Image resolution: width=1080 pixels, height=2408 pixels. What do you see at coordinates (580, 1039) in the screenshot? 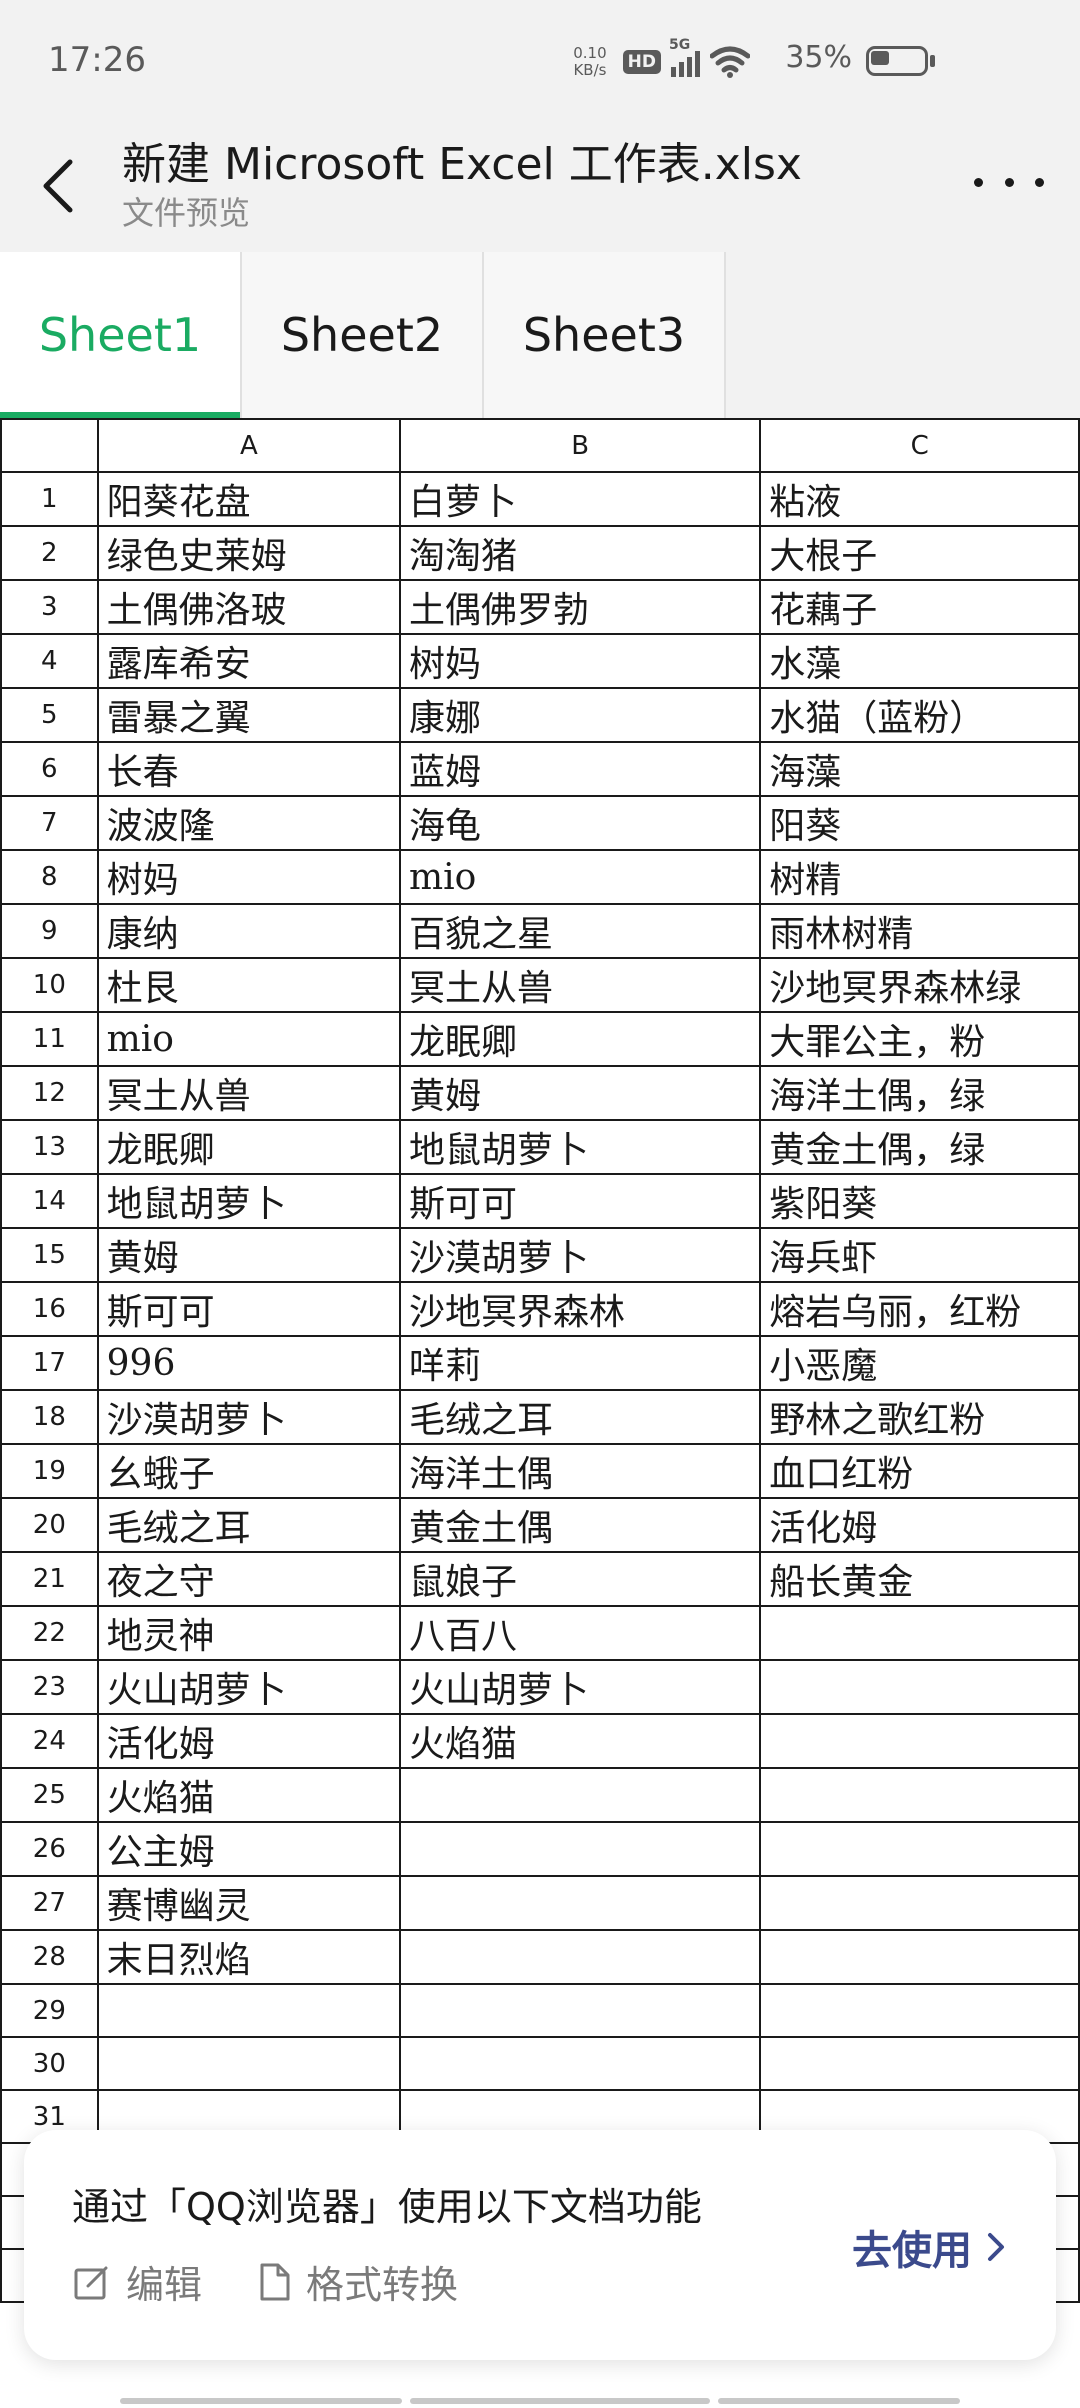
I see `table-cell: 龙眠卿` at bounding box center [580, 1039].